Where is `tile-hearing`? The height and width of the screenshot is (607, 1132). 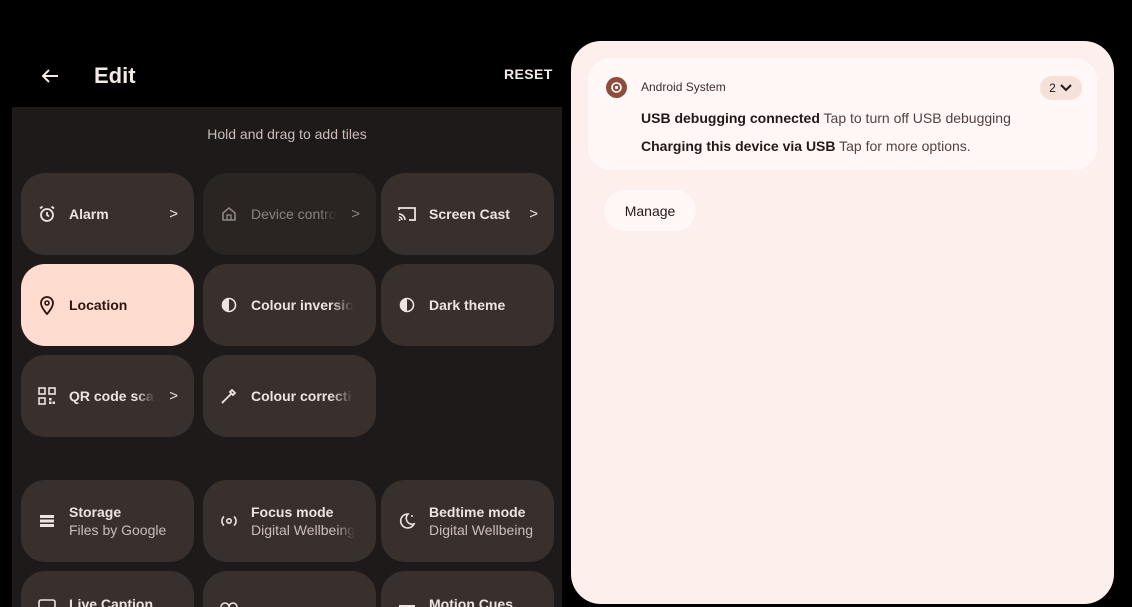 tile-hearing is located at coordinates (289, 589).